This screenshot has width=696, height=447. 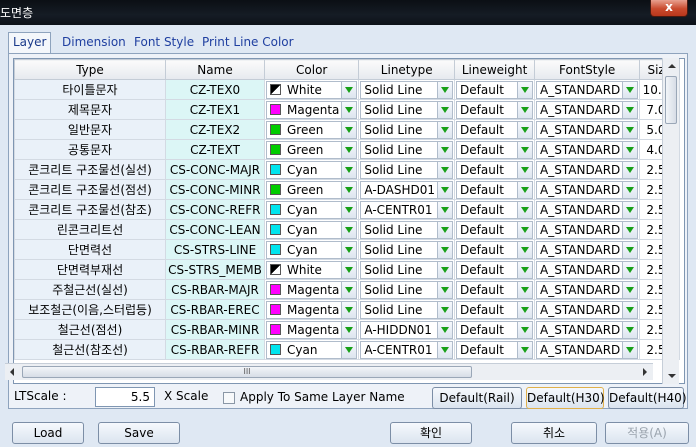 What do you see at coordinates (215, 89) in the screenshot?
I see `name-cell: CZ-TEX0` at bounding box center [215, 89].